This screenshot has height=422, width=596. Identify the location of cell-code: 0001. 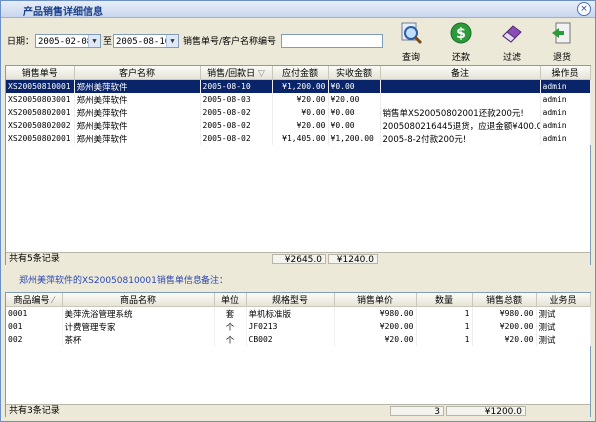
(34, 313).